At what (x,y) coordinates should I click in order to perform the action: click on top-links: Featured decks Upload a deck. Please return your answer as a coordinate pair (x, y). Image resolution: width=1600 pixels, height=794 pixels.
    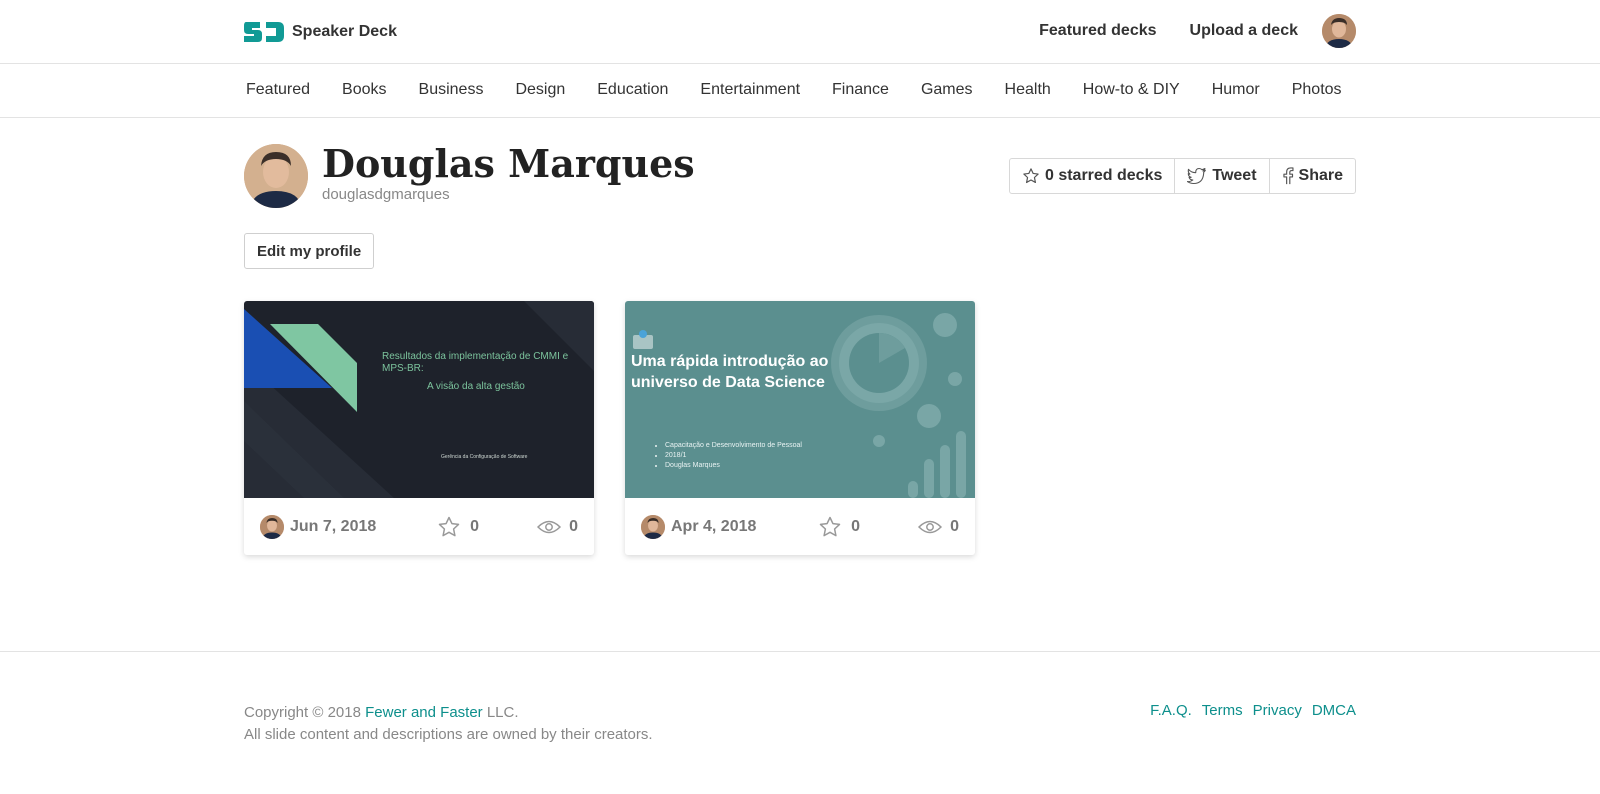
    Looking at the image, I should click on (1181, 31).